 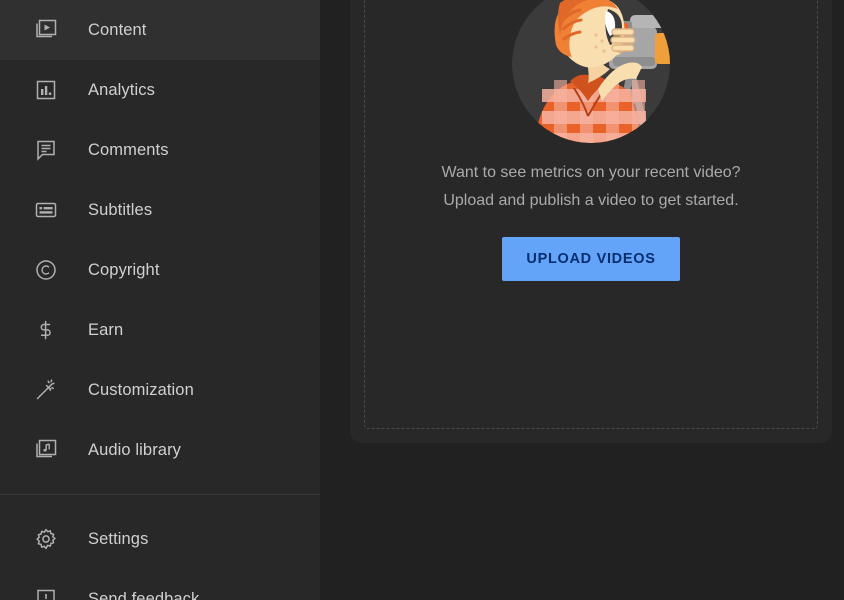 I want to click on earn-dollar-sign-icon, so click(x=46, y=330).